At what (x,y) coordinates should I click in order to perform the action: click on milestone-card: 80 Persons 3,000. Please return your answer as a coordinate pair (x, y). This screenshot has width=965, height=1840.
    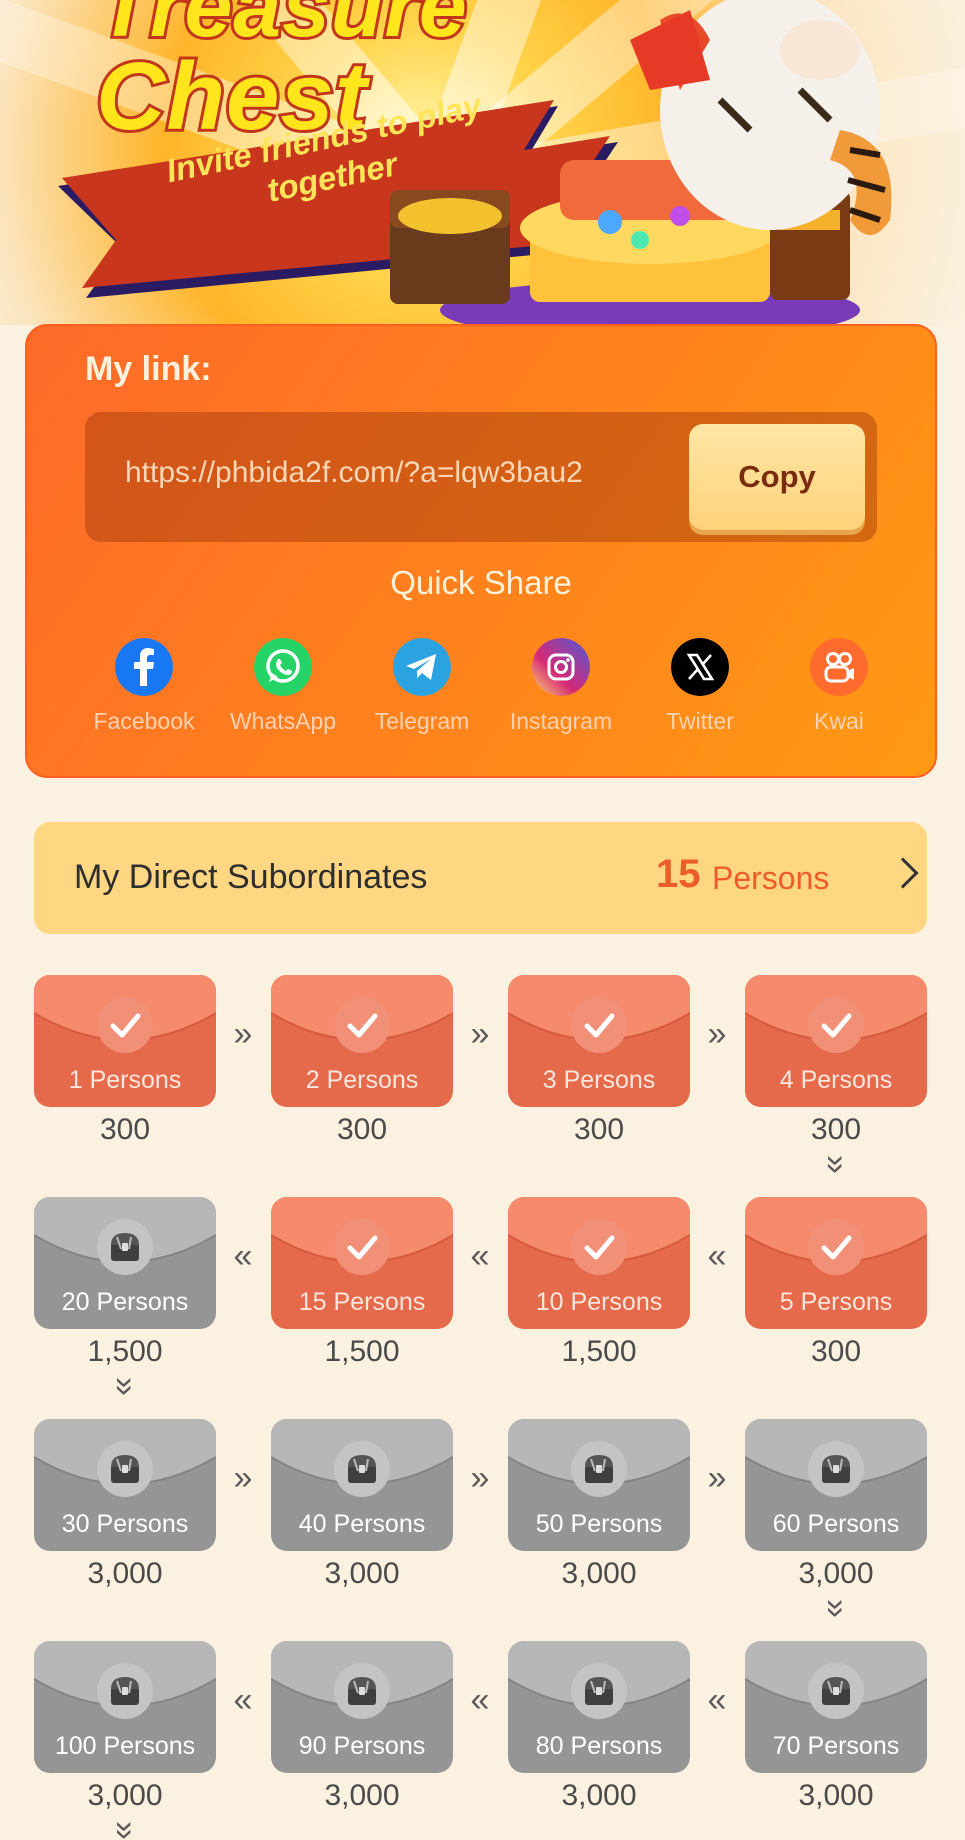
    Looking at the image, I should click on (599, 1727).